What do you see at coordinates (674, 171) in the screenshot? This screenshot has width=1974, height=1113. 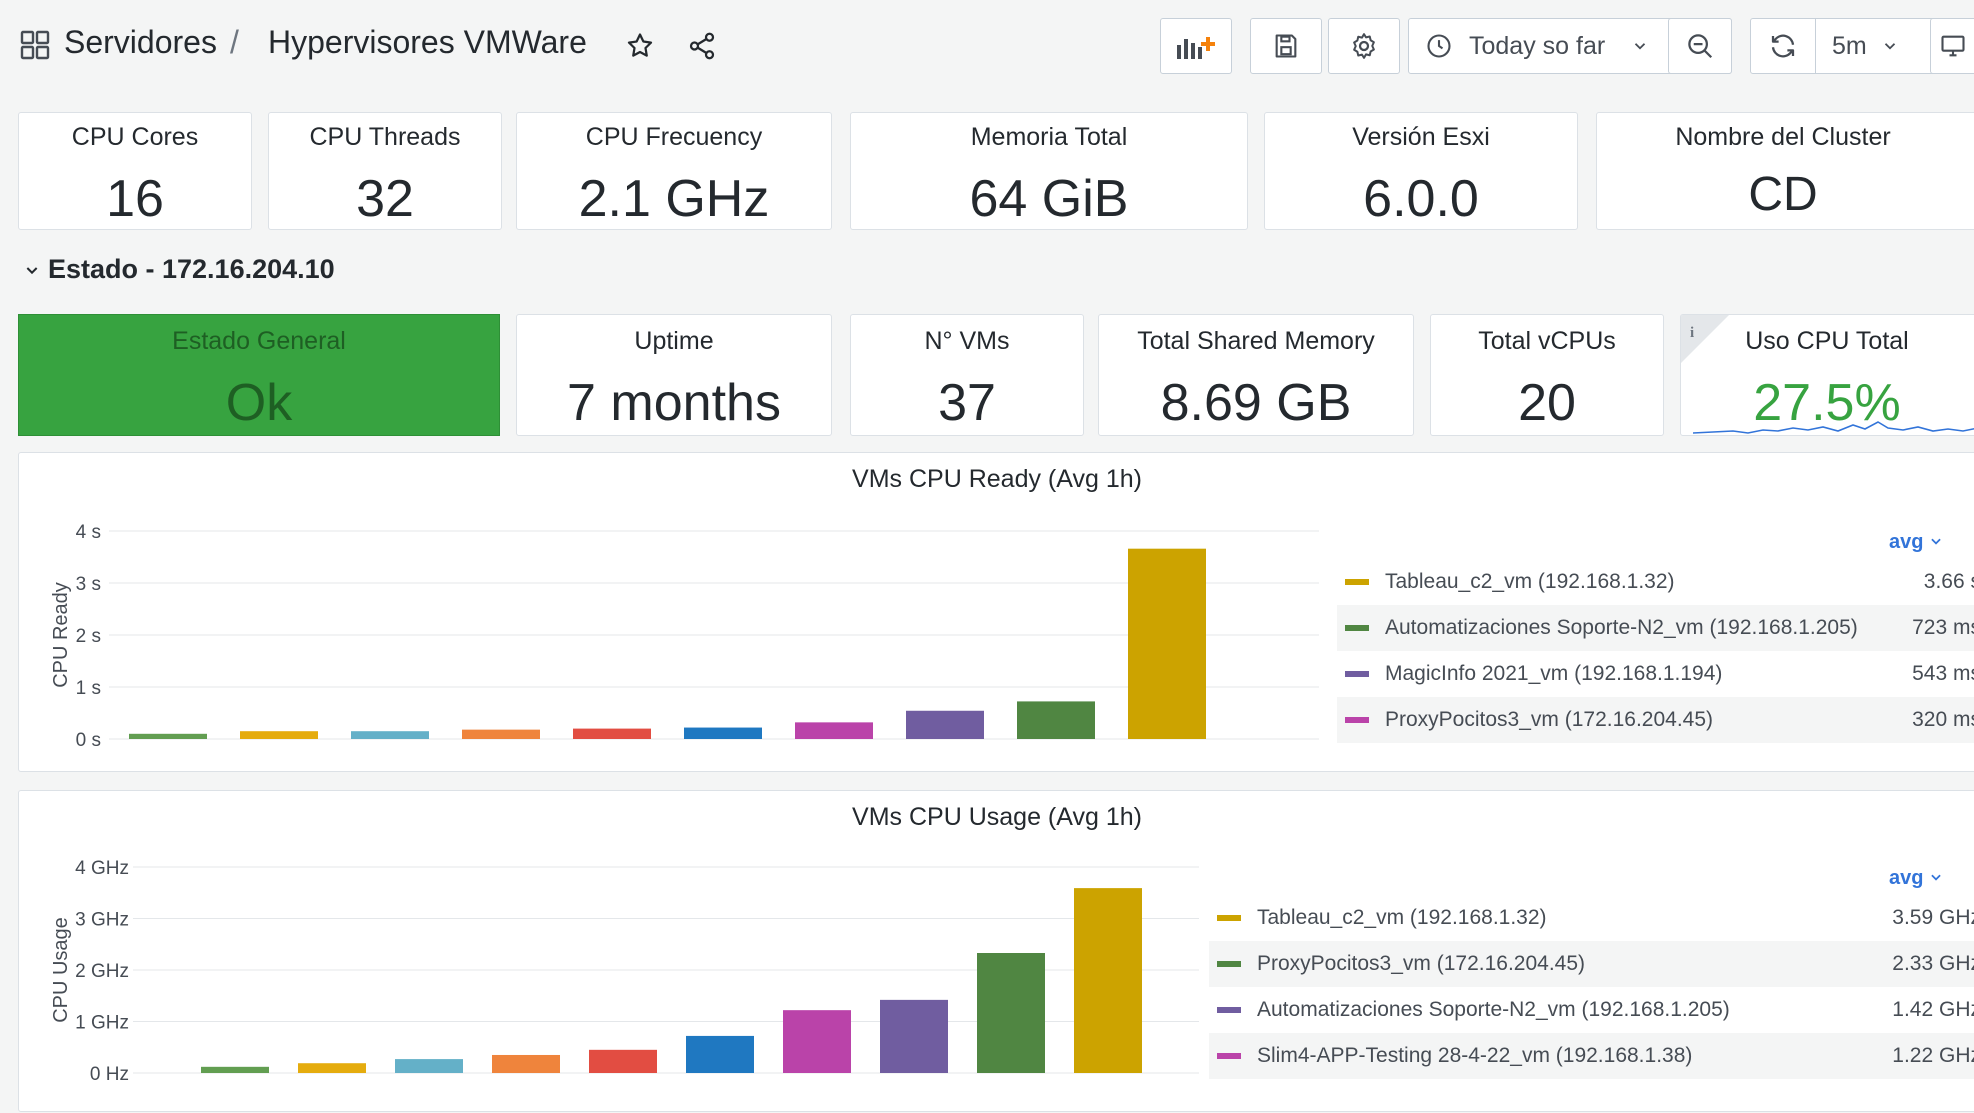 I see `stat-panel-cpu-frequency: CPU Frecuency 2.1 GHz` at bounding box center [674, 171].